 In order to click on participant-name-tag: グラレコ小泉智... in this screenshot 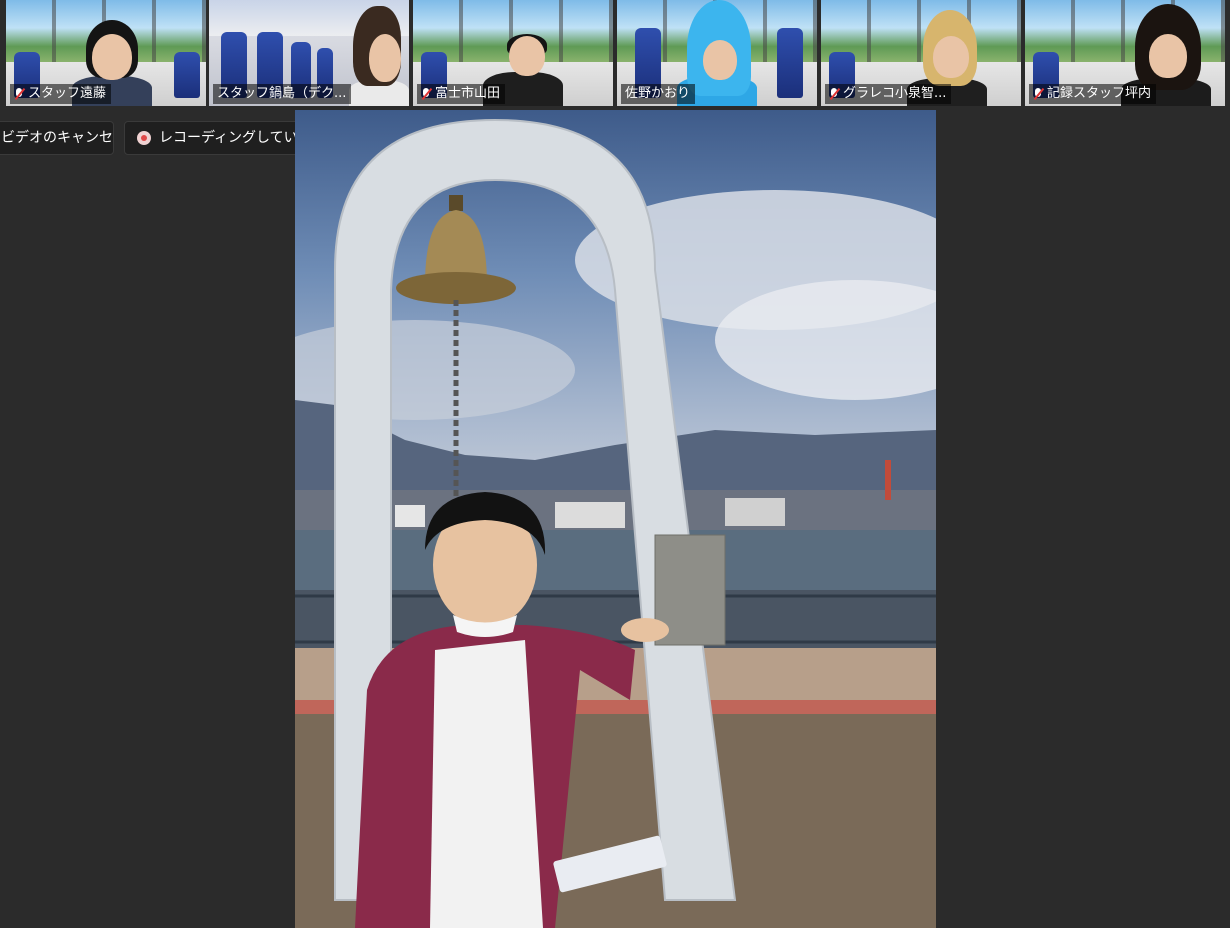, I will do `click(888, 94)`.